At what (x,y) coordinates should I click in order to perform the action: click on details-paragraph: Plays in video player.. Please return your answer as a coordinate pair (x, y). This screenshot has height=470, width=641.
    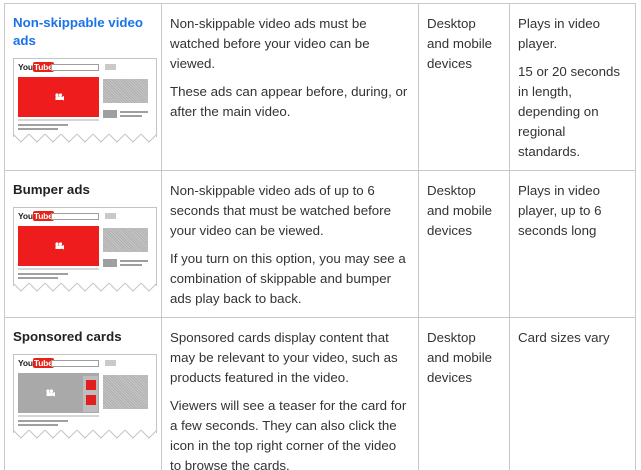
    Looking at the image, I should click on (559, 33).